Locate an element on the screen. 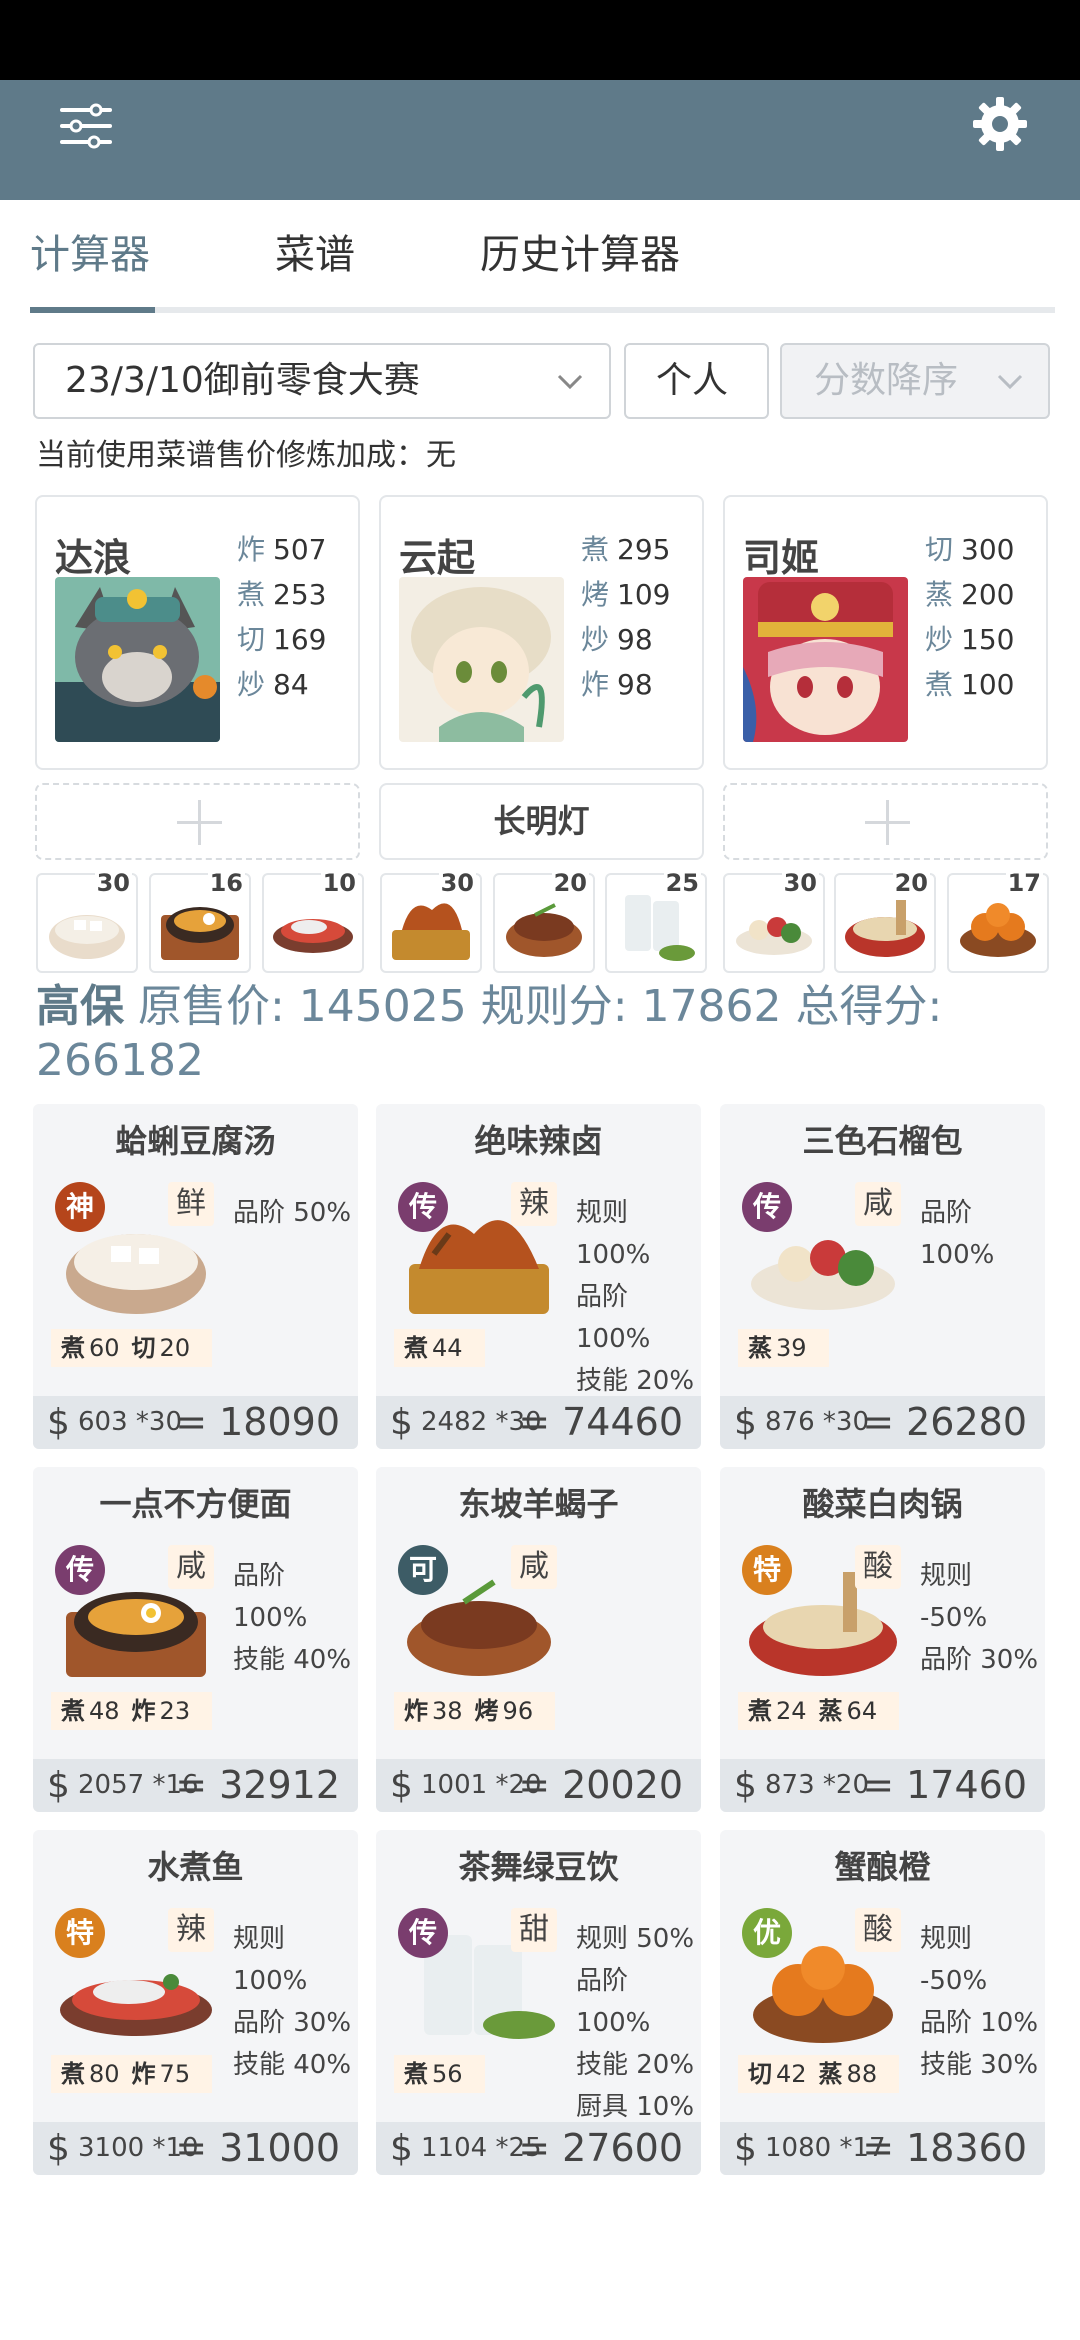 This screenshot has width=1080, height=2340. modifier: 技能 20% is located at coordinates (635, 2065).